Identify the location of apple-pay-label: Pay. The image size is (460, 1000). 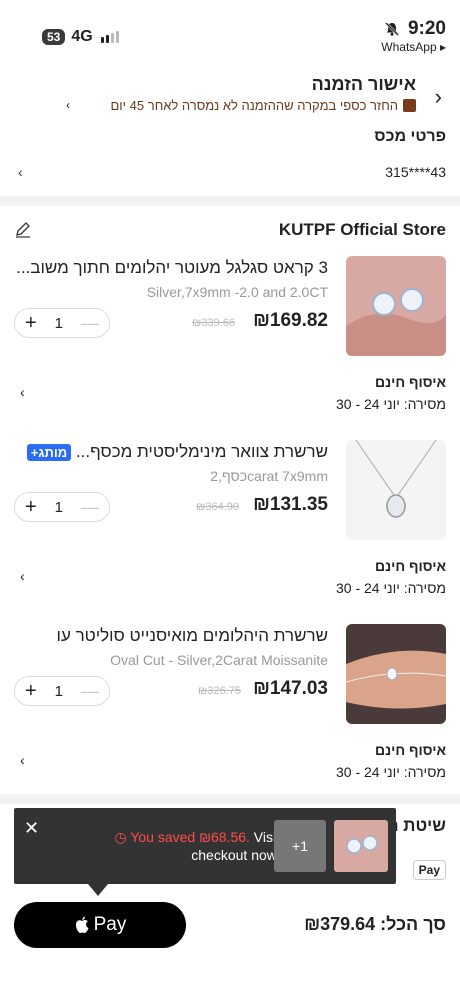
(110, 924).